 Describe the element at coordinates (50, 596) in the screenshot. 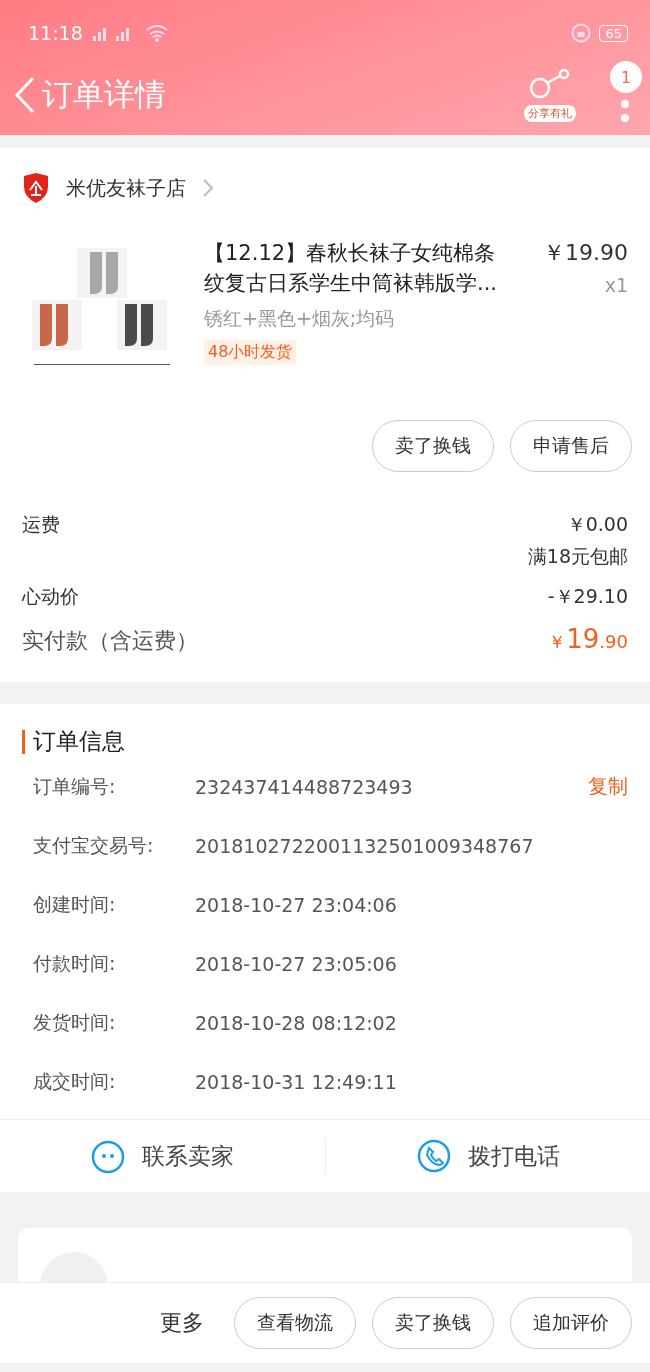

I see `summary-label: 心动价` at that location.